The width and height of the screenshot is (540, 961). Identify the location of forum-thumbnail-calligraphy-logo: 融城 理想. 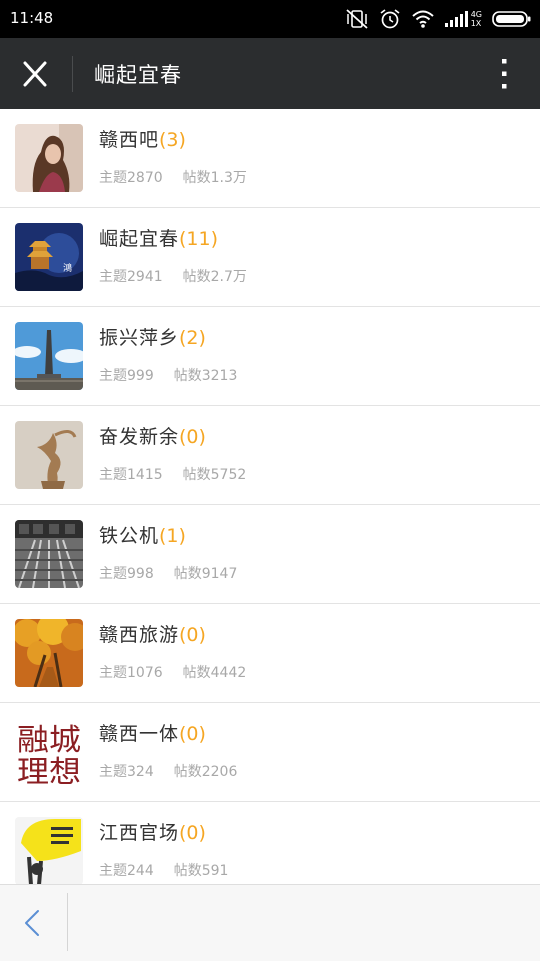
(49, 752).